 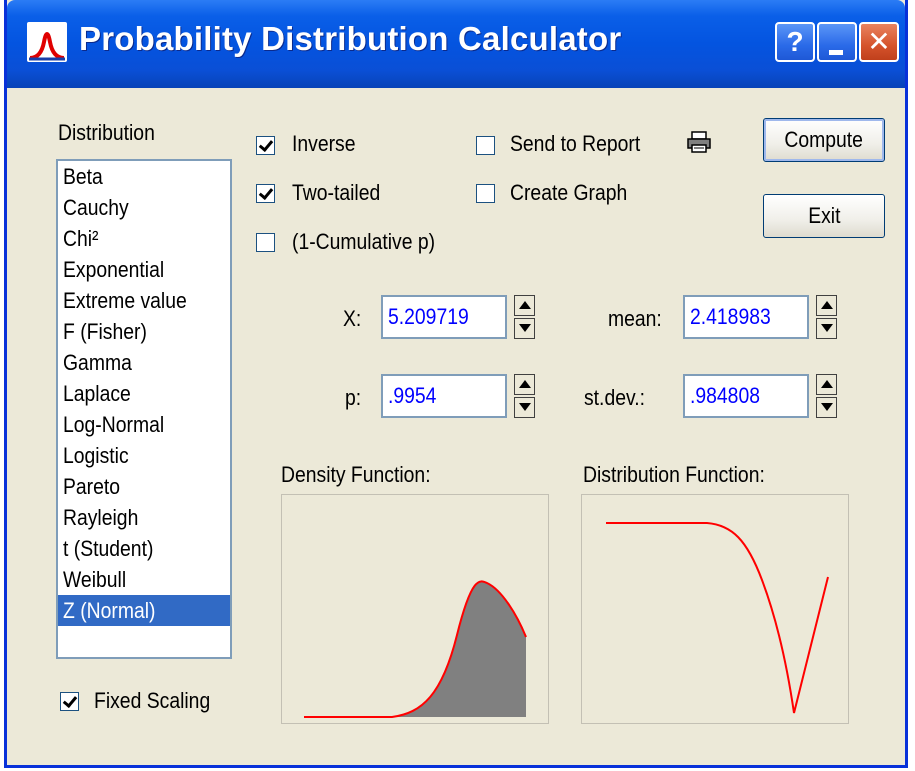 I want to click on two-tailed-label: Two-tailed, so click(x=336, y=193).